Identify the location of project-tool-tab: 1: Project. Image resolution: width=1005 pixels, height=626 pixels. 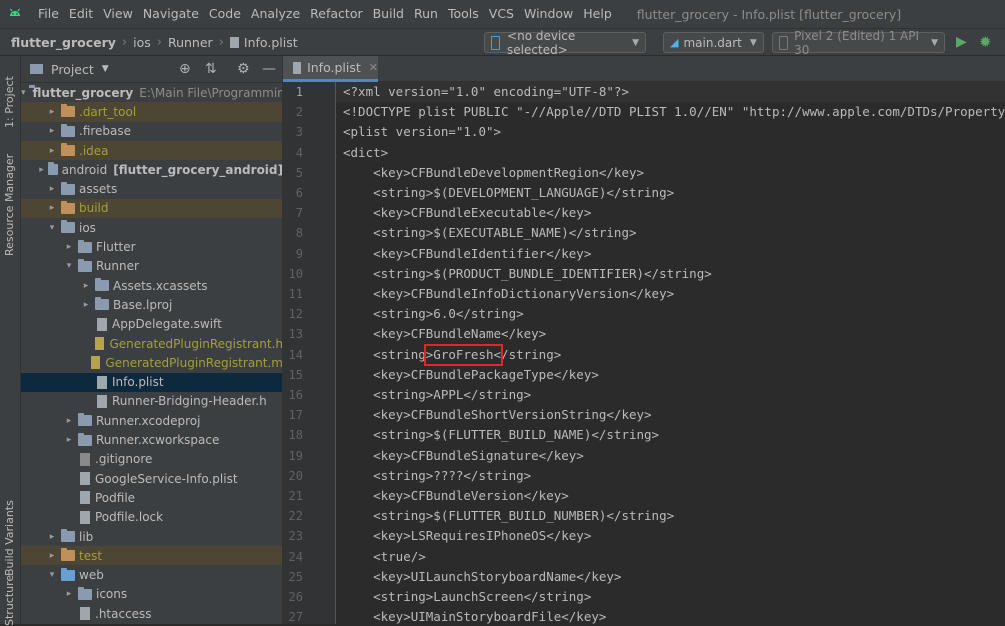
(10, 99).